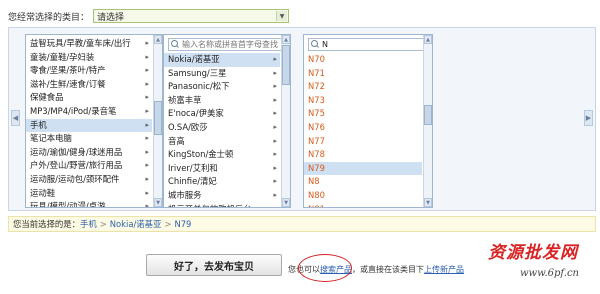  I want to click on recent-category-label: 您经常选择的类目：, so click(49, 17).